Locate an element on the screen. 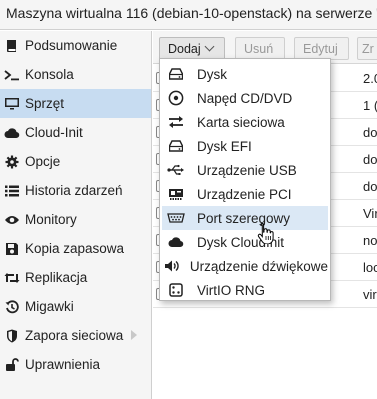 This screenshot has height=399, width=377. edit-button-label: Edytuj is located at coordinates (320, 48).